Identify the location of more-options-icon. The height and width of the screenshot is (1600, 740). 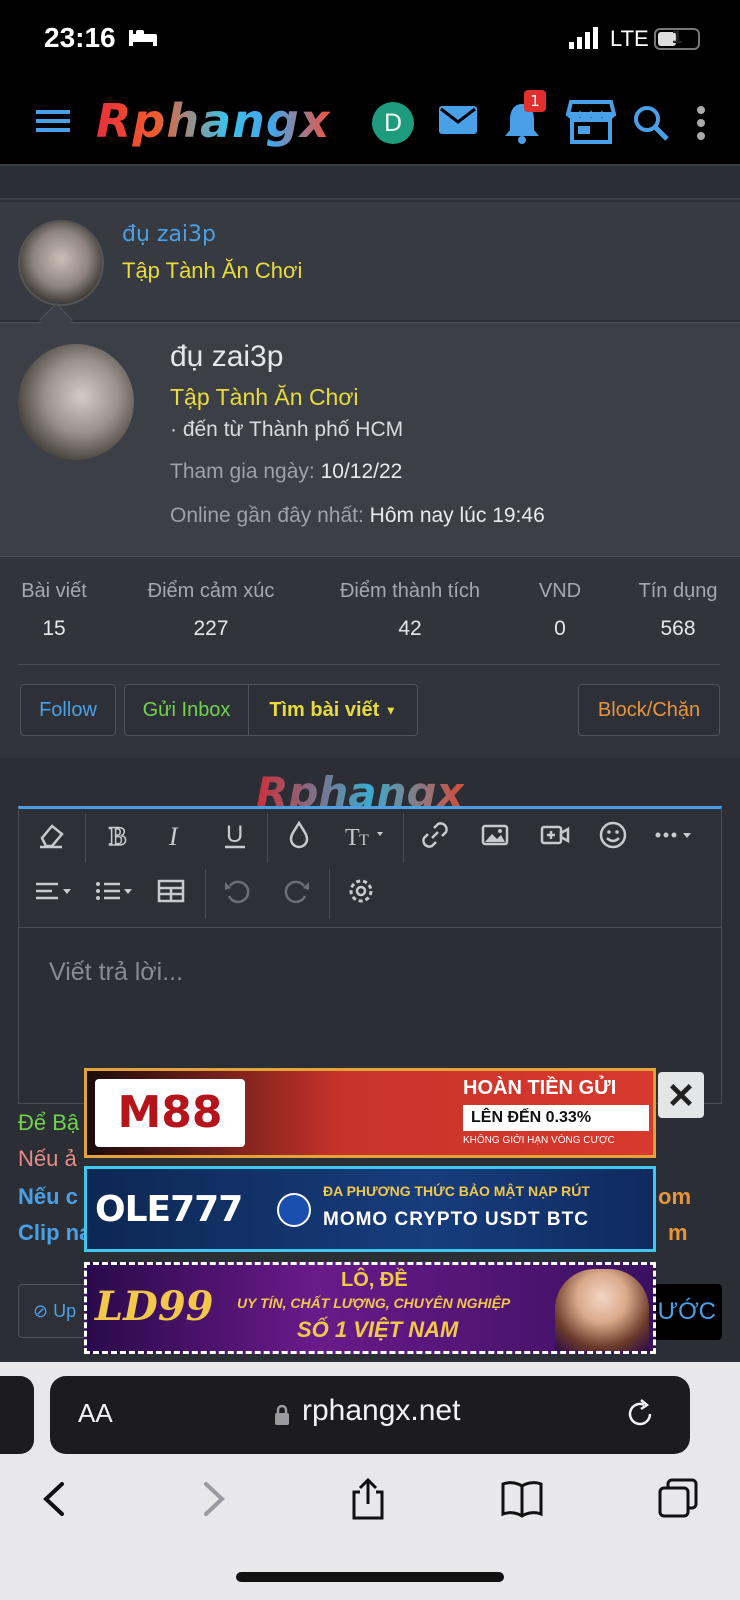
(675, 835).